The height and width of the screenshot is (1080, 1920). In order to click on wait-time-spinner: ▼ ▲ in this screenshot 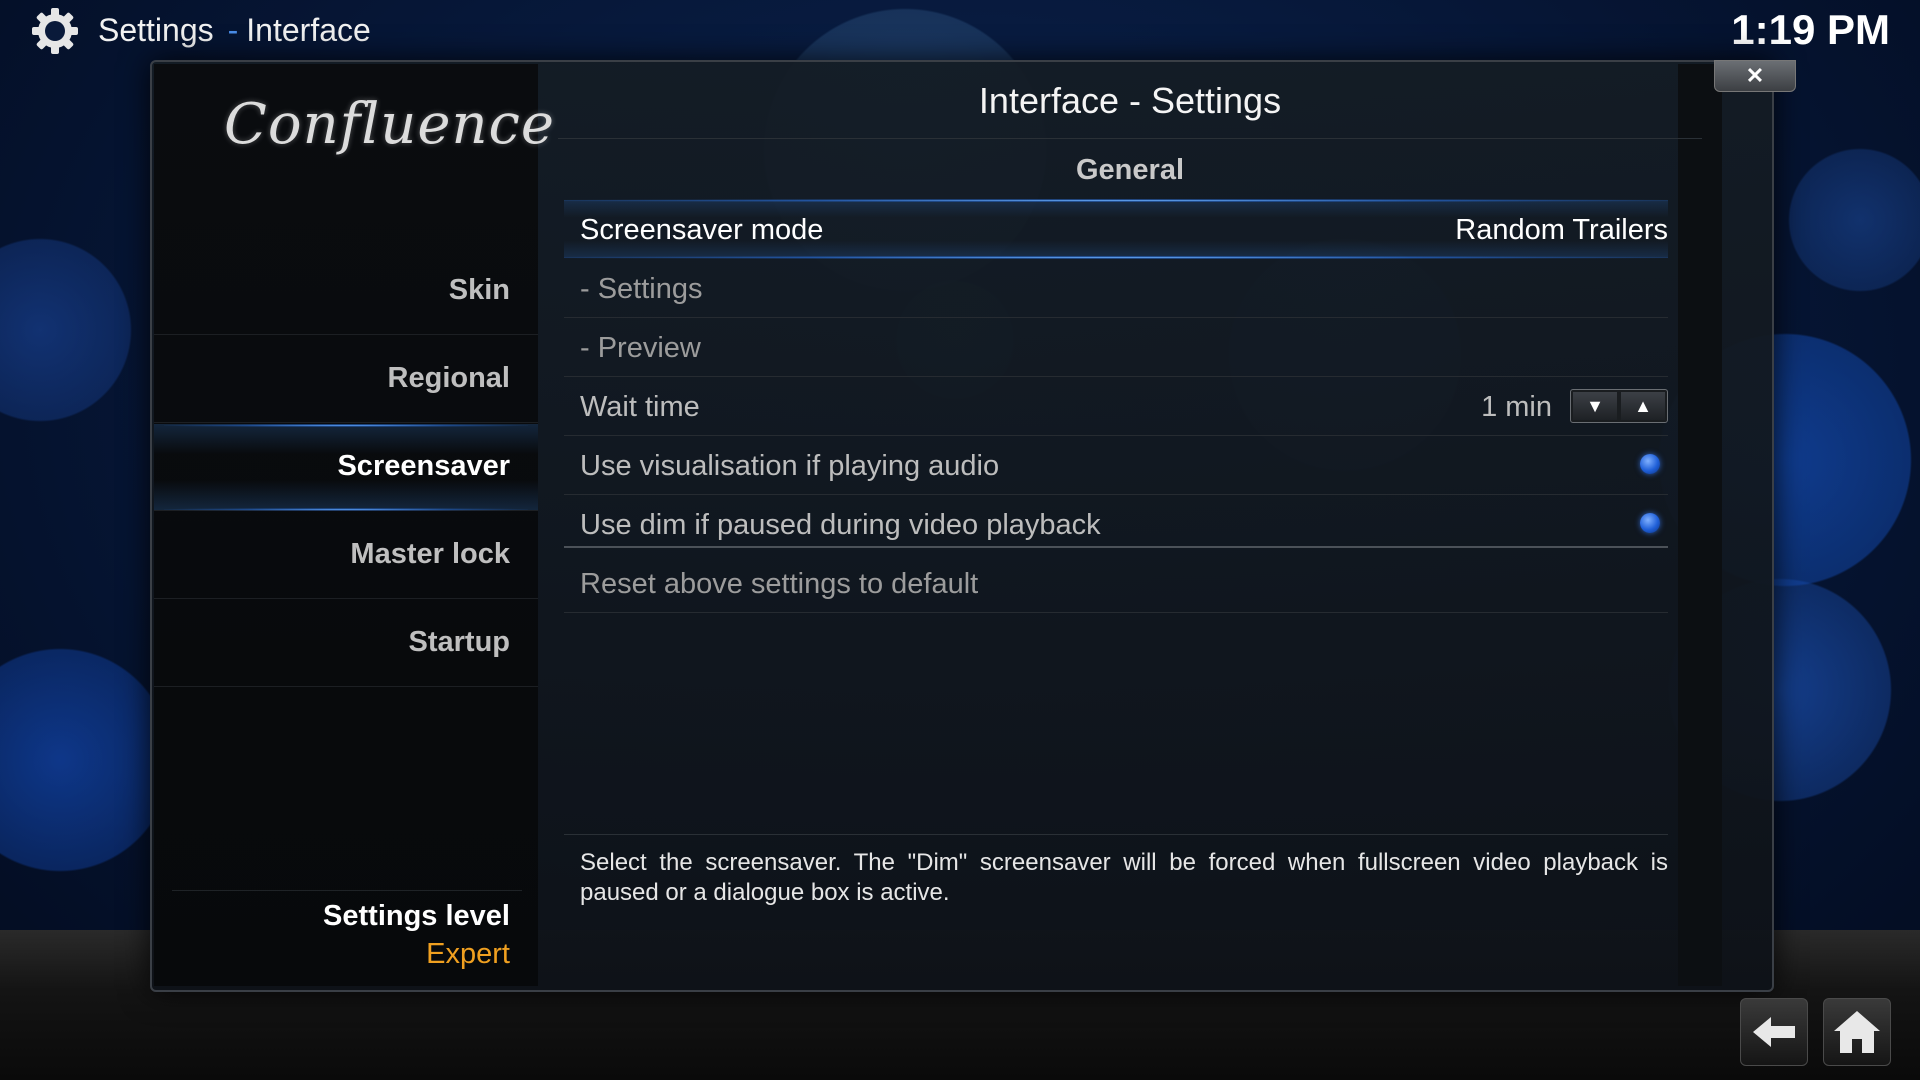, I will do `click(1619, 406)`.